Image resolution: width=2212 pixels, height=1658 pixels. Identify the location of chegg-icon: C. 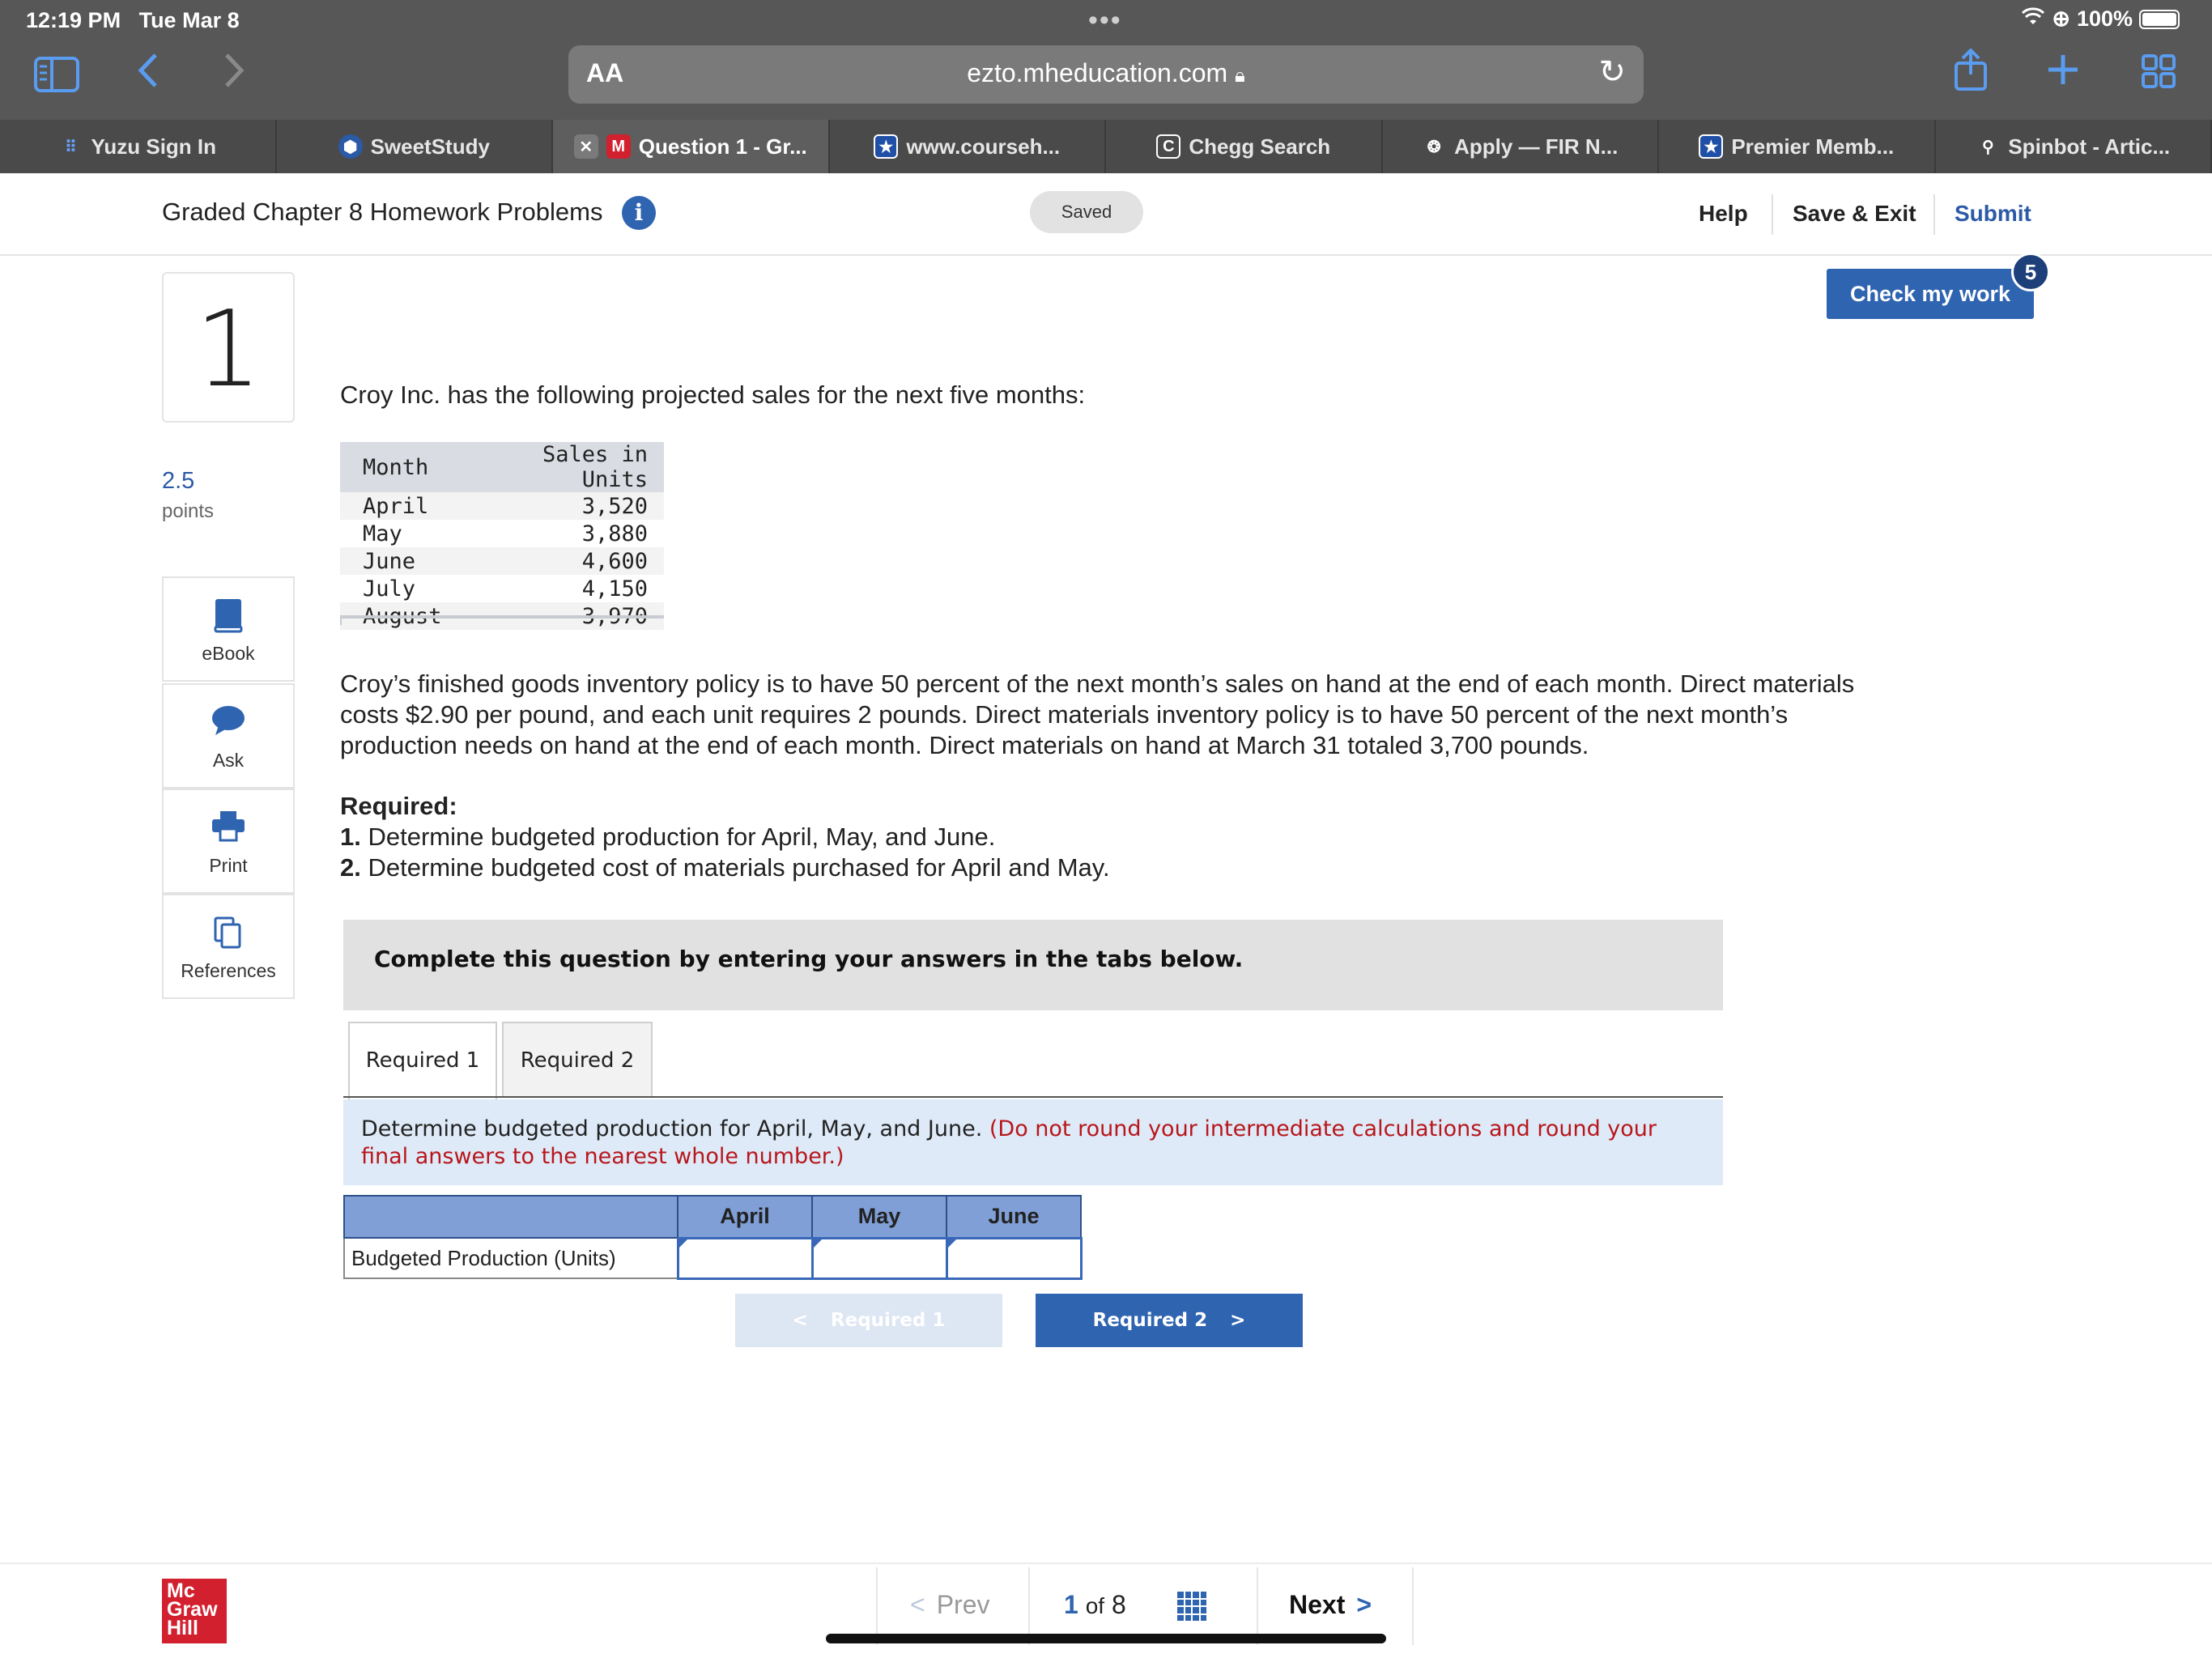
(1169, 146).